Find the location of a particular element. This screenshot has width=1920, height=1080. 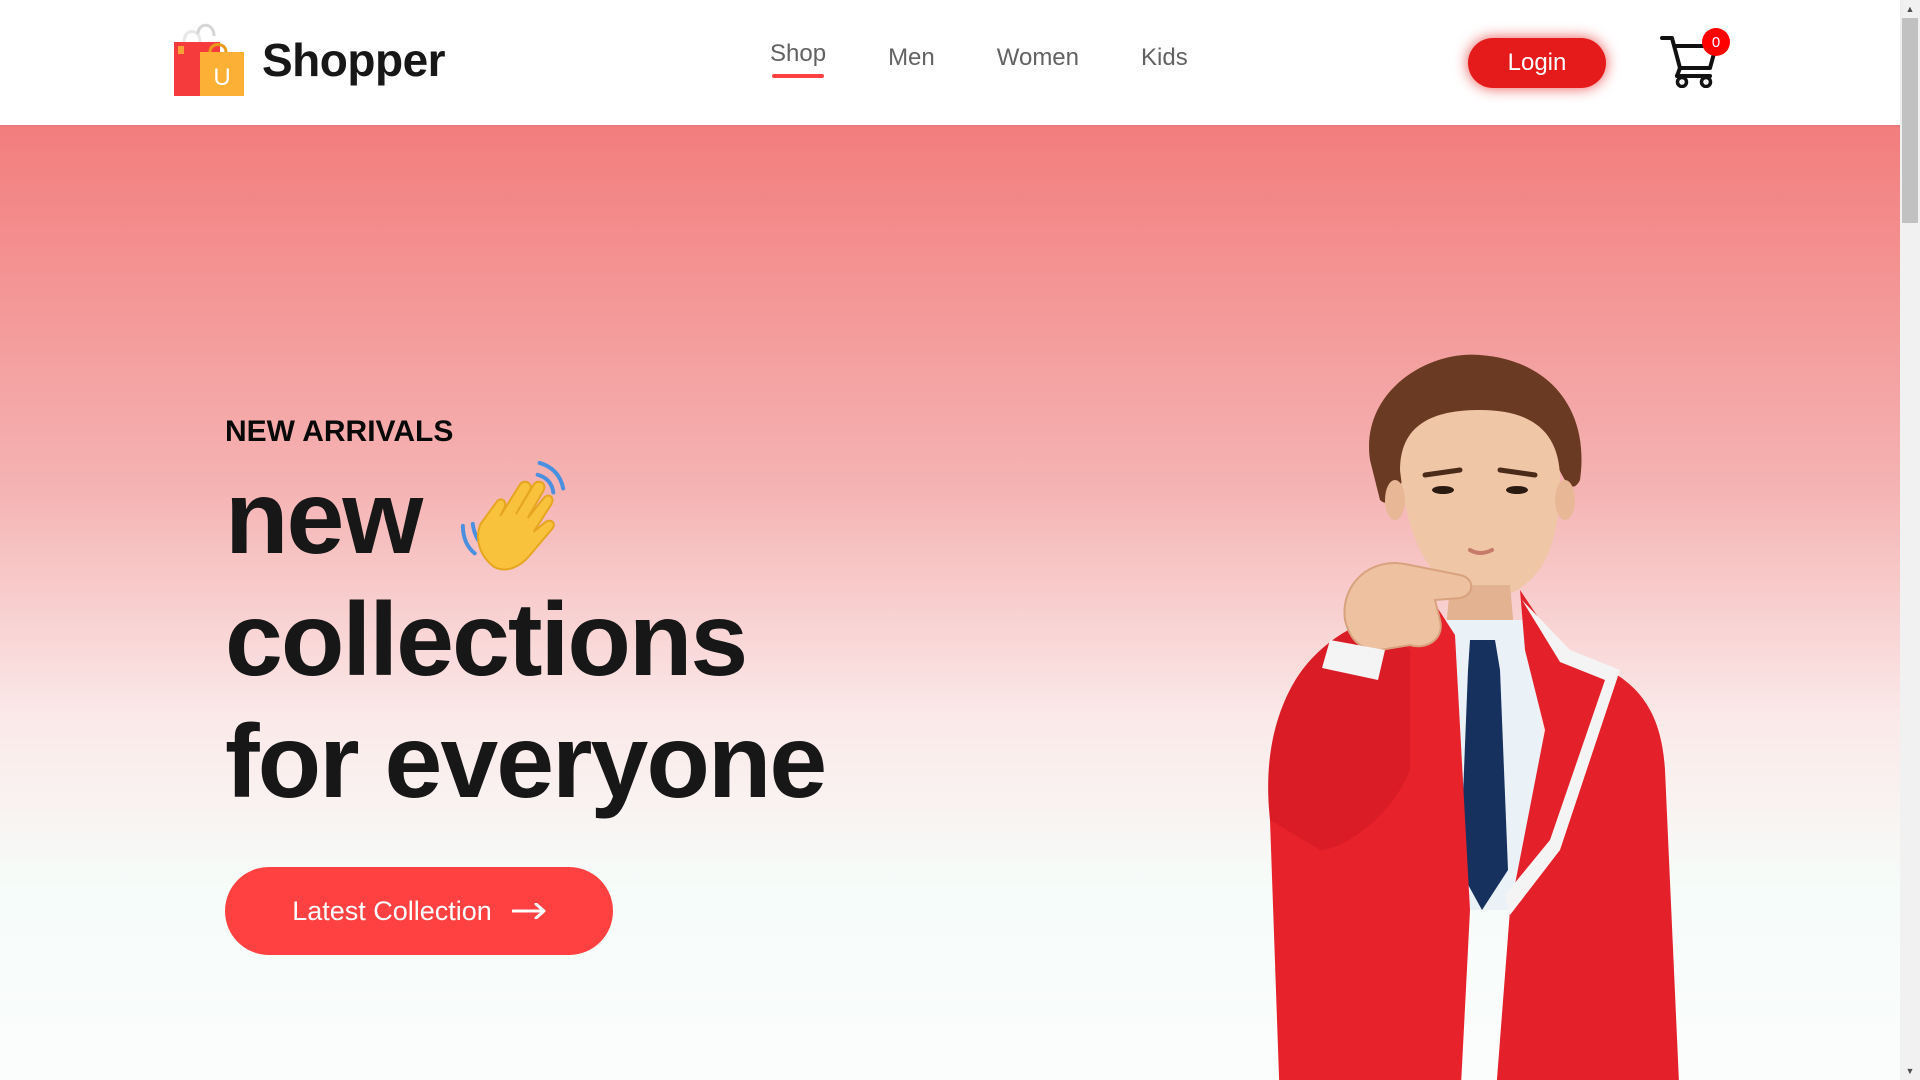

nav-item-label: Women is located at coordinates (1038, 57).